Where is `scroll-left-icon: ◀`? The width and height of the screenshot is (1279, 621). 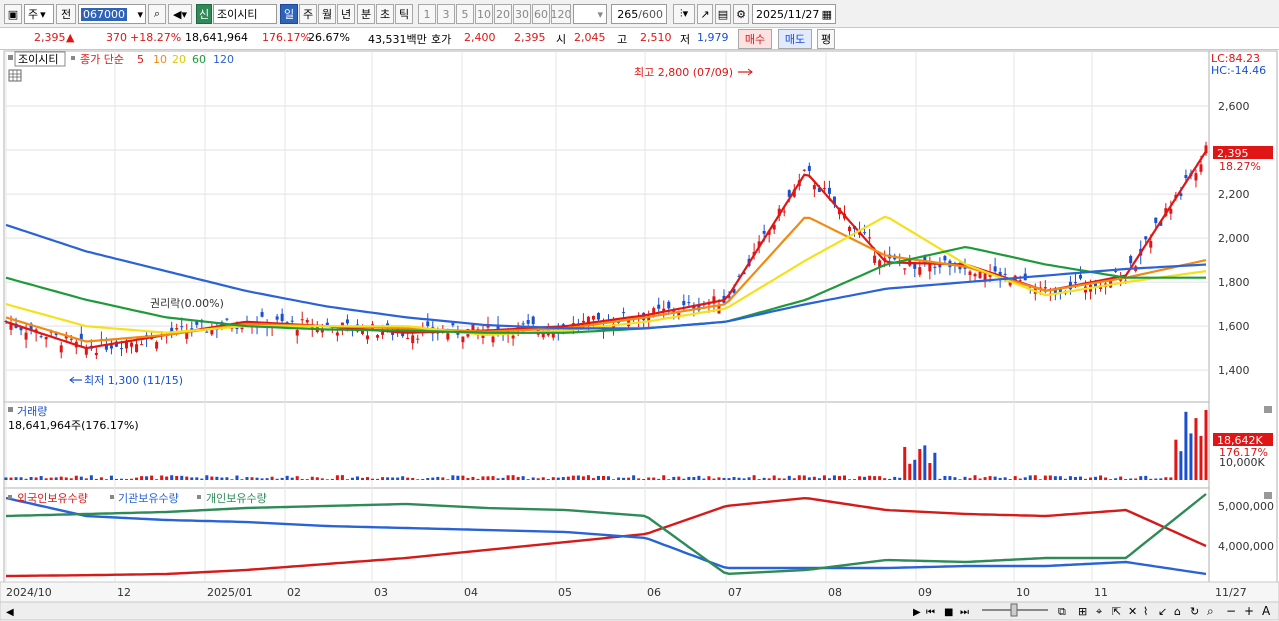 scroll-left-icon: ◀ is located at coordinates (10, 612).